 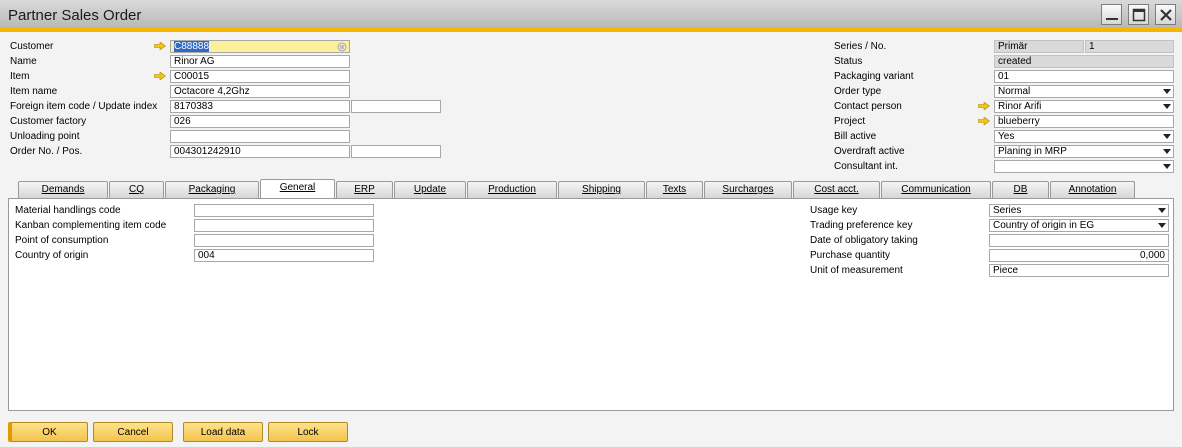 I want to click on lock-button: Lock, so click(x=308, y=432).